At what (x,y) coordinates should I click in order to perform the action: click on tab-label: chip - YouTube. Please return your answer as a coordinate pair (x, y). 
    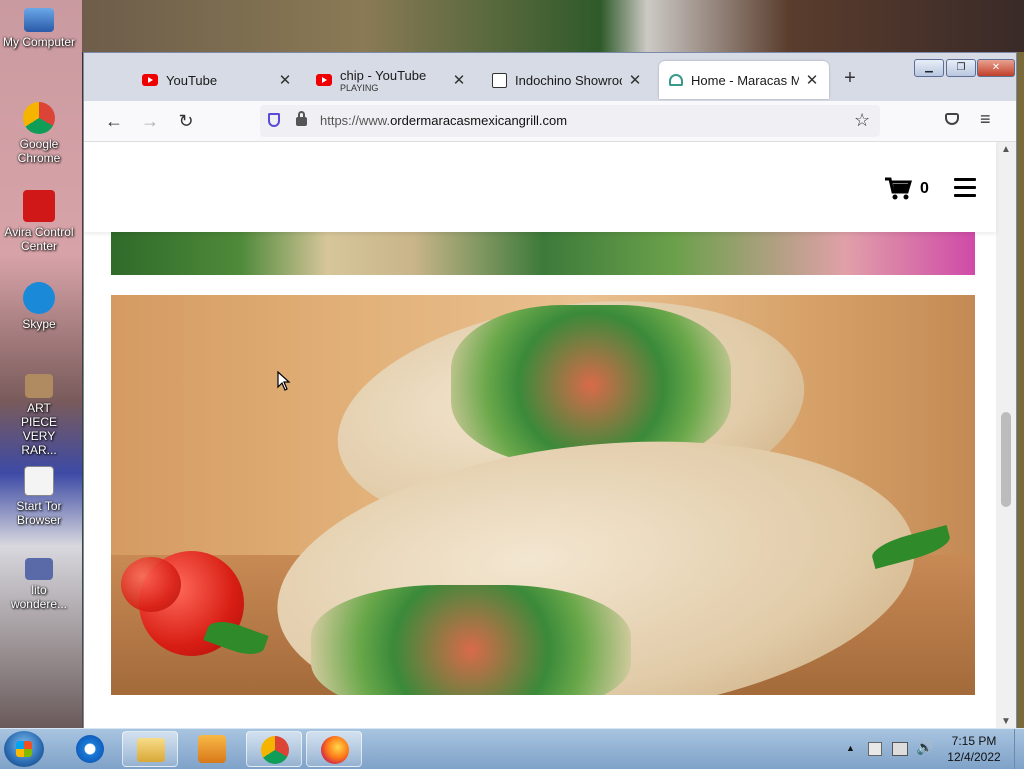
    Looking at the image, I should click on (383, 75).